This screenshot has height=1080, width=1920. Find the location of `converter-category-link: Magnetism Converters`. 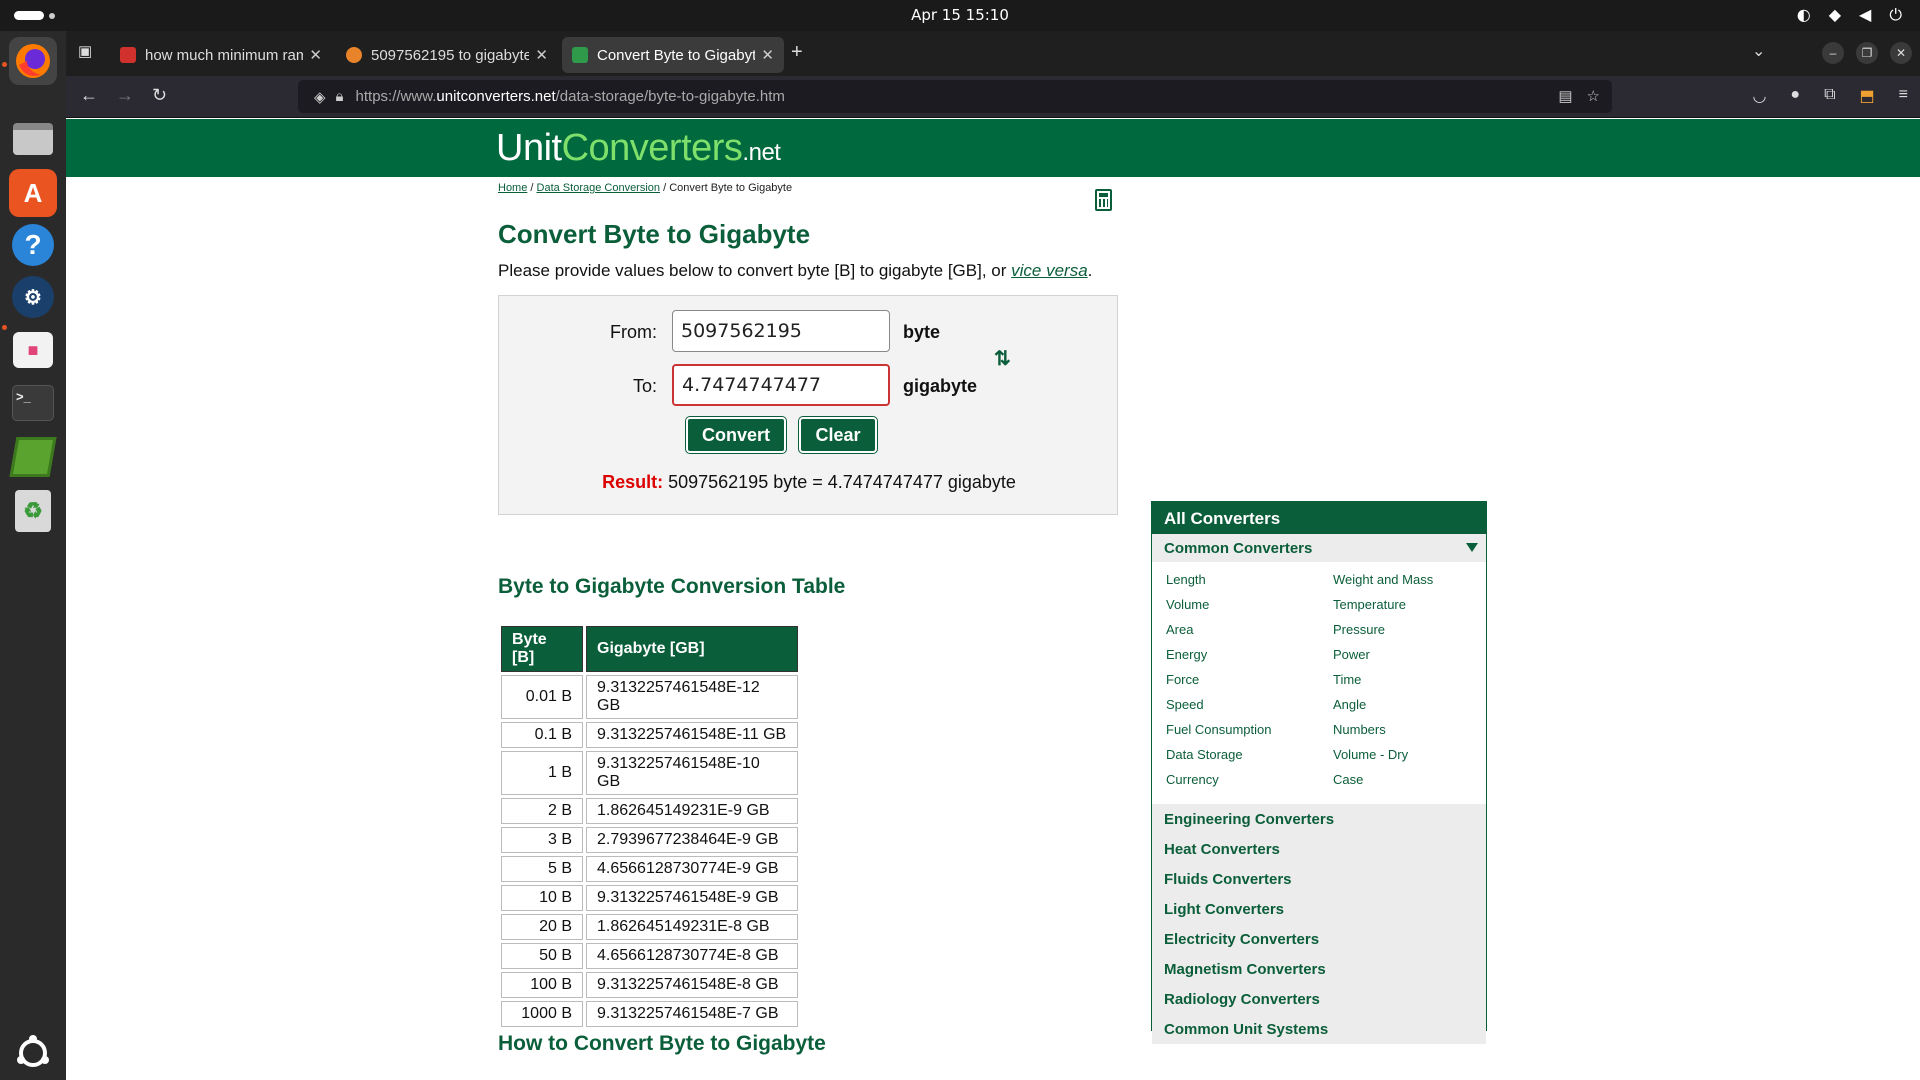

converter-category-link: Magnetism Converters is located at coordinates (1319, 969).